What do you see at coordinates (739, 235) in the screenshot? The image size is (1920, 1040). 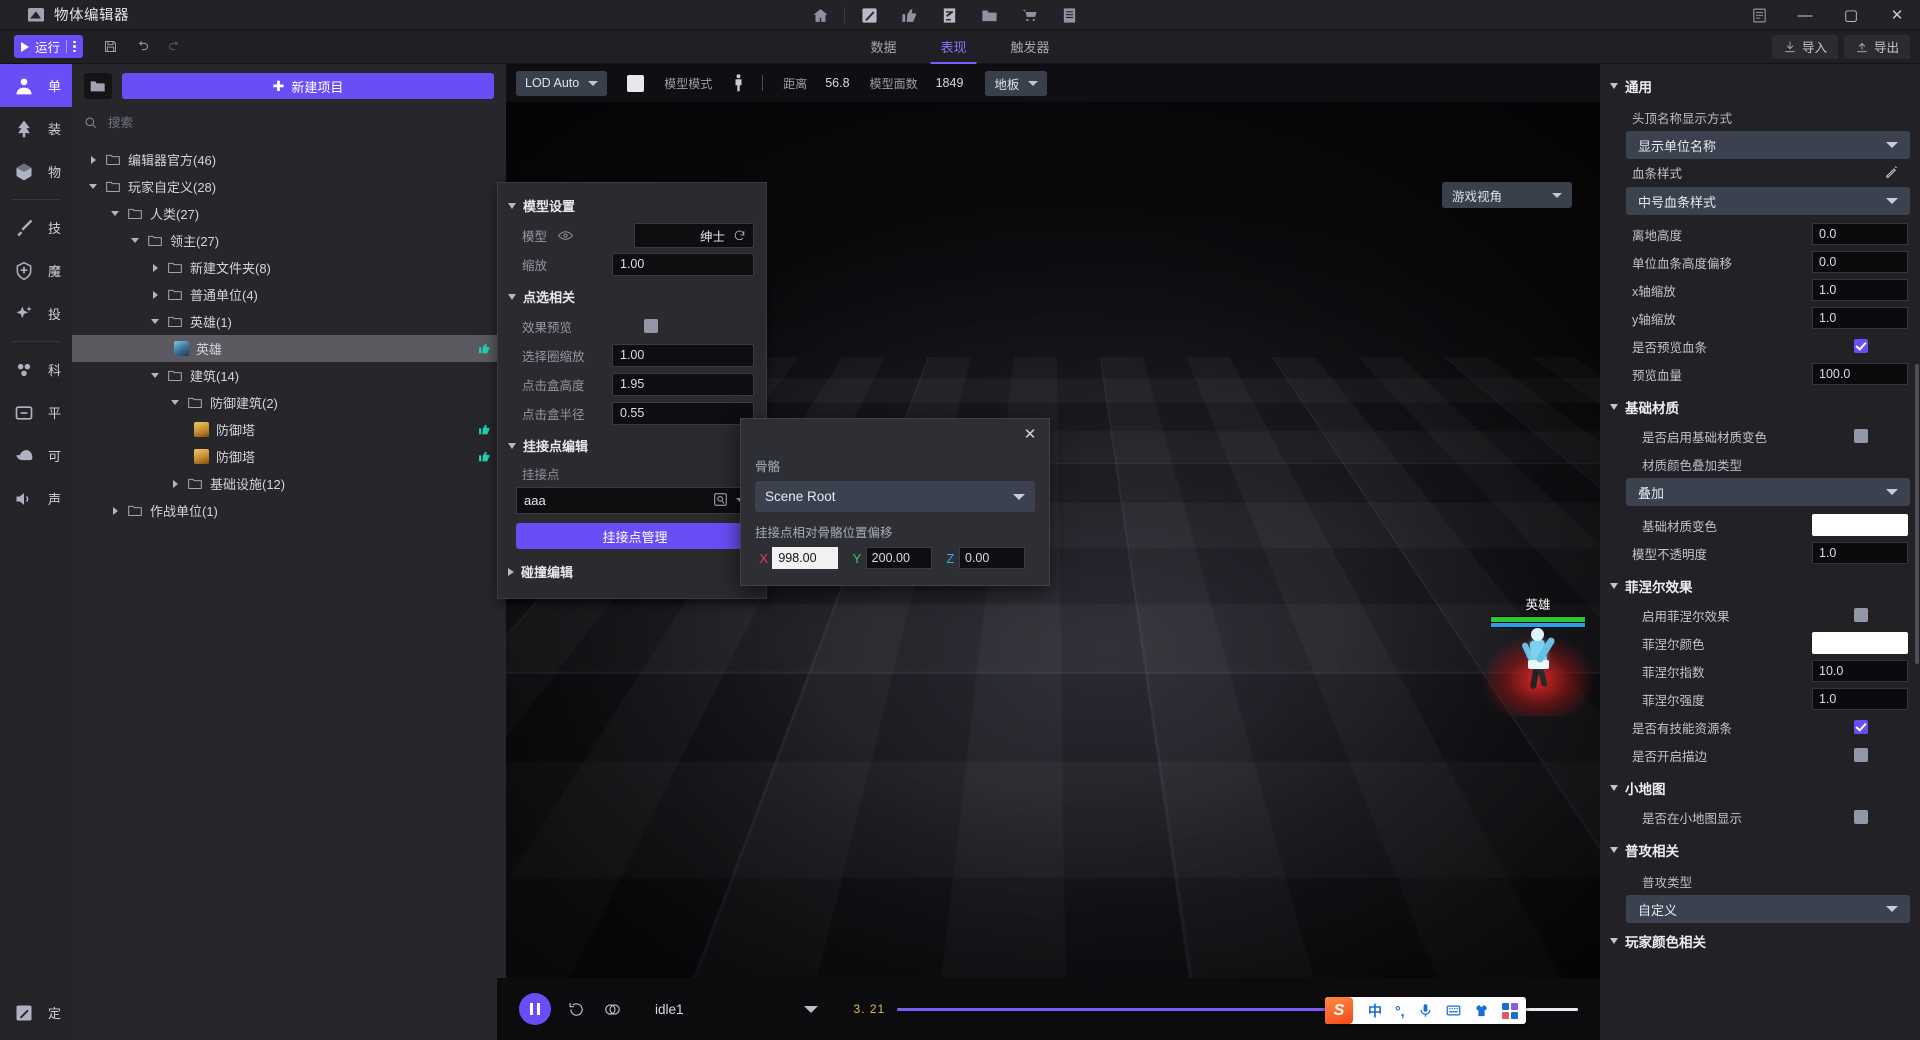 I see `refresh-icon` at bounding box center [739, 235].